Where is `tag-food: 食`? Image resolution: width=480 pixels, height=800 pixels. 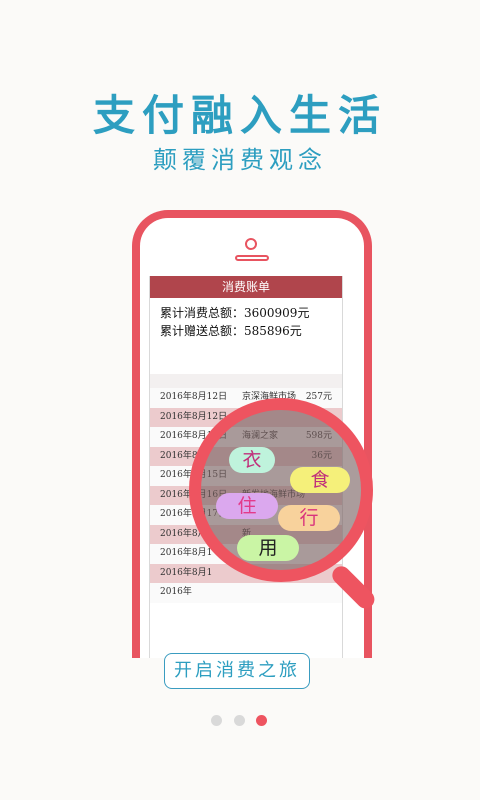 tag-food: 食 is located at coordinates (320, 480).